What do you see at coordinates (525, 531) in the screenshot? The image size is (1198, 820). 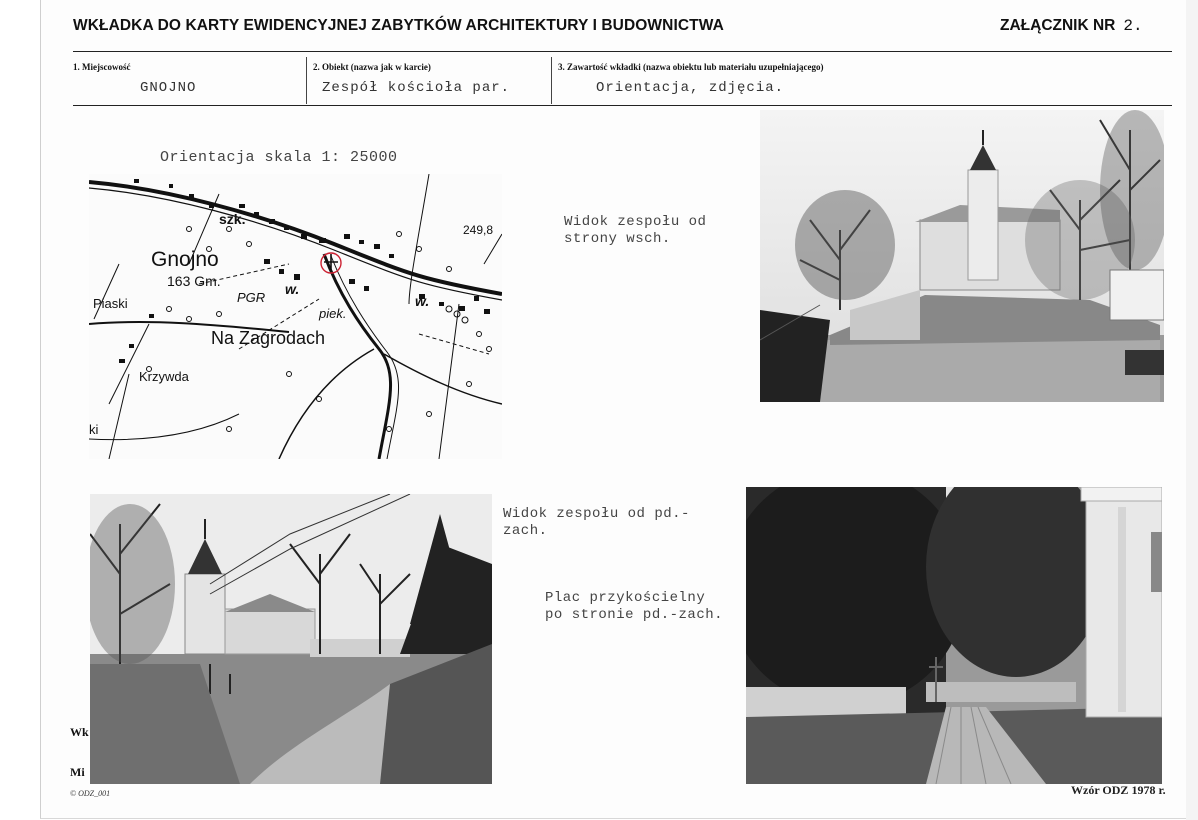 I see `caption-photo2-line2: zach.` at bounding box center [525, 531].